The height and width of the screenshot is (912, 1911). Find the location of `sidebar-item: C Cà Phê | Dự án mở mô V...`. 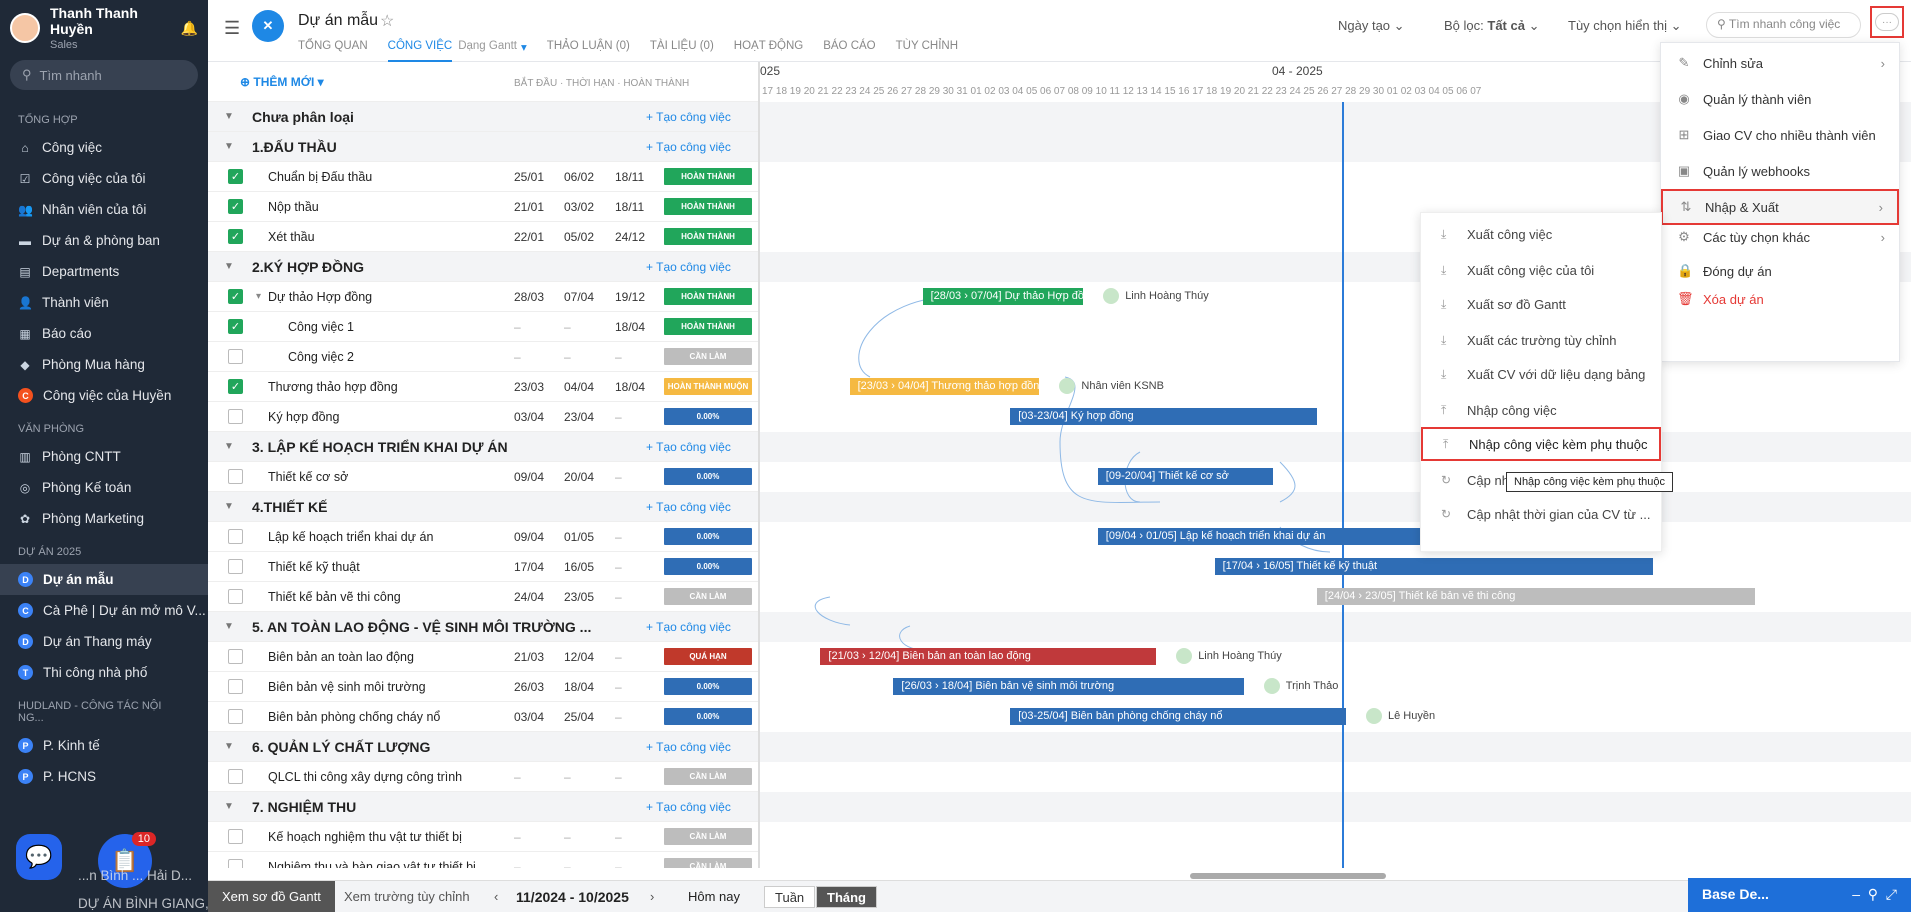

sidebar-item: C Cà Phê | Dự án mở mô V... is located at coordinates (104, 610).